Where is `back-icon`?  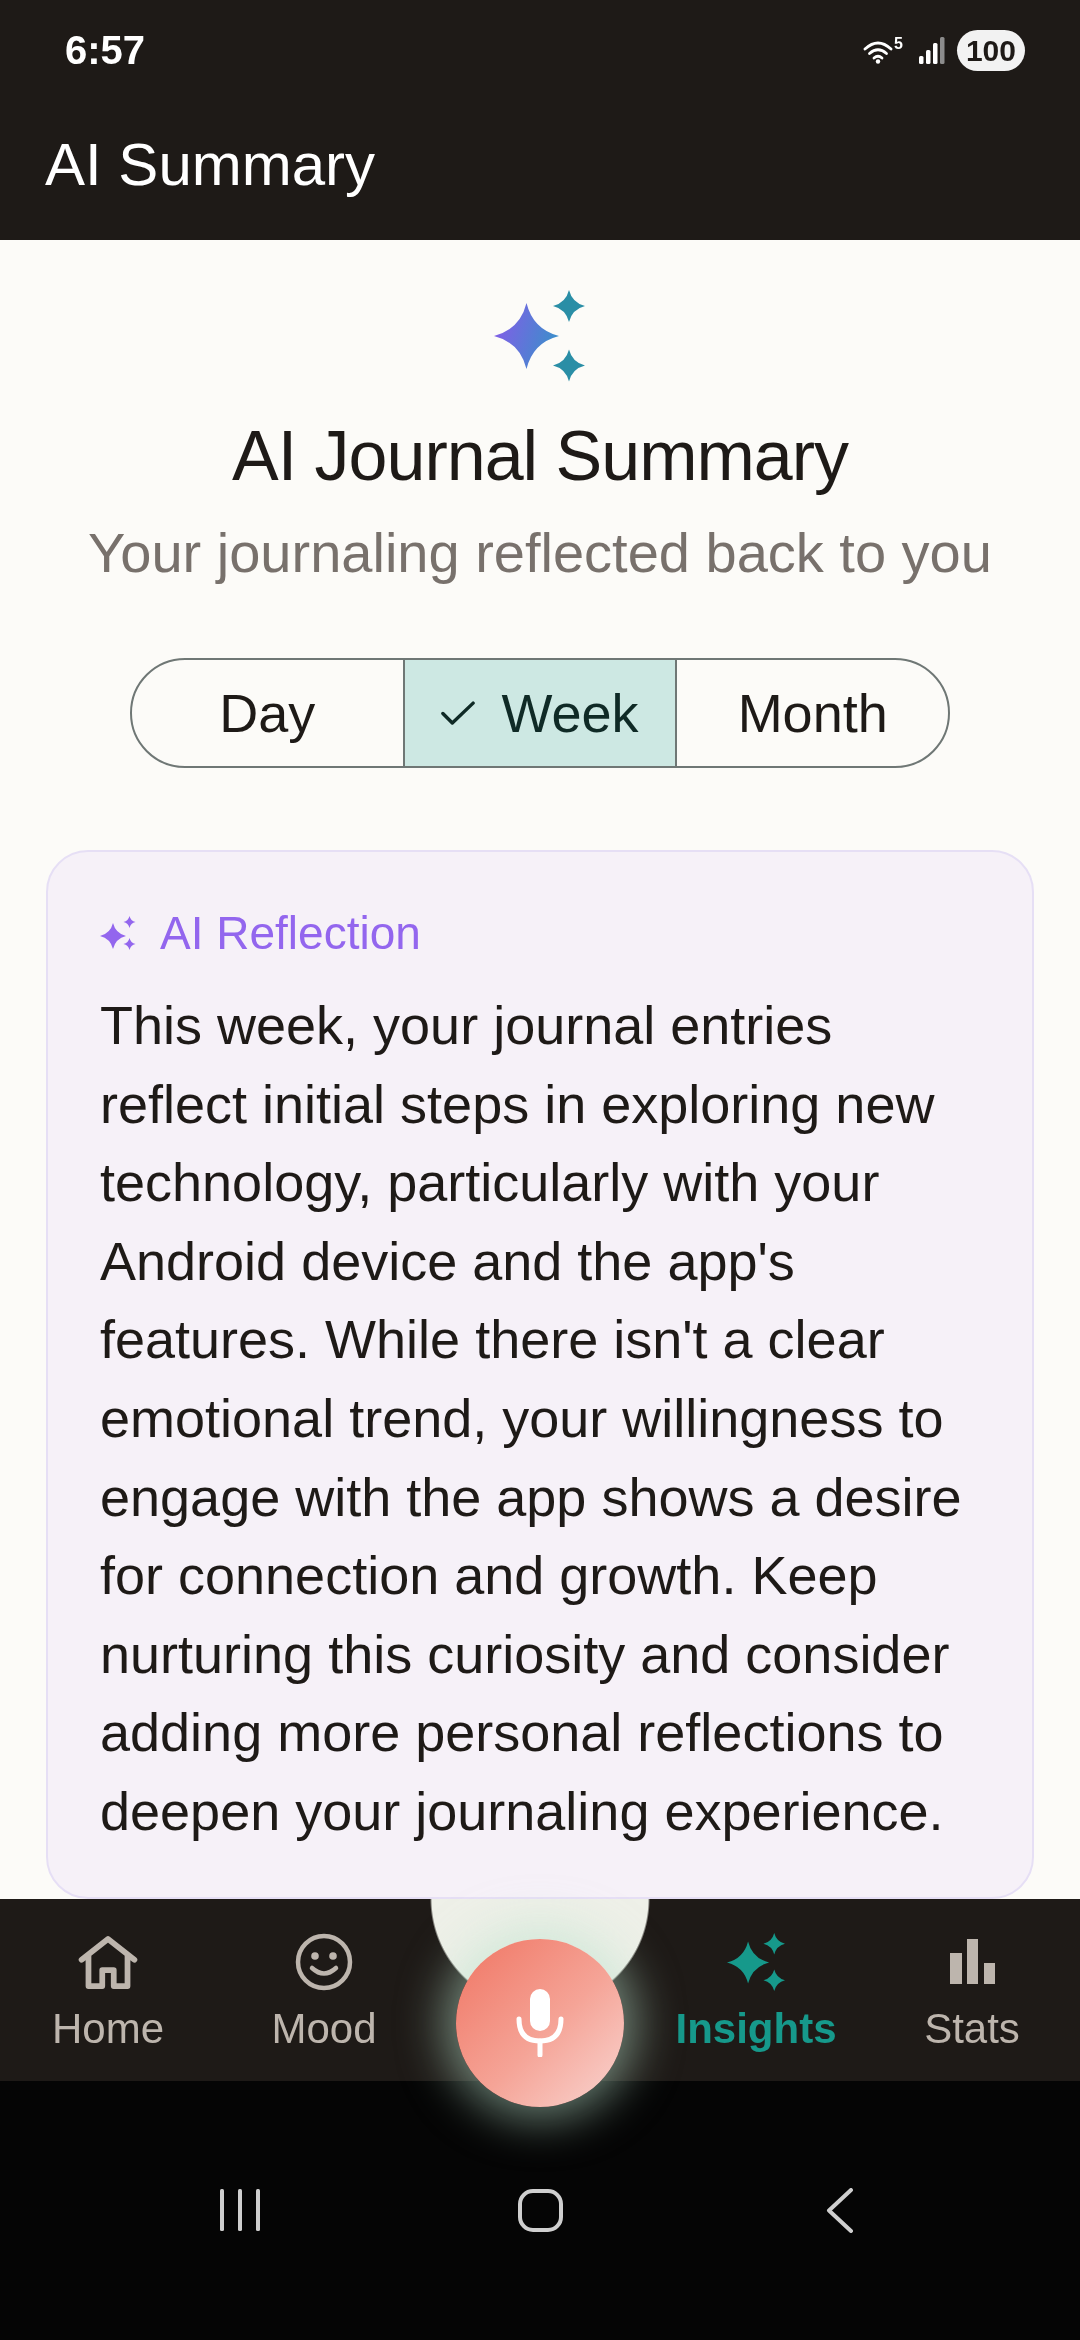 back-icon is located at coordinates (840, 2210).